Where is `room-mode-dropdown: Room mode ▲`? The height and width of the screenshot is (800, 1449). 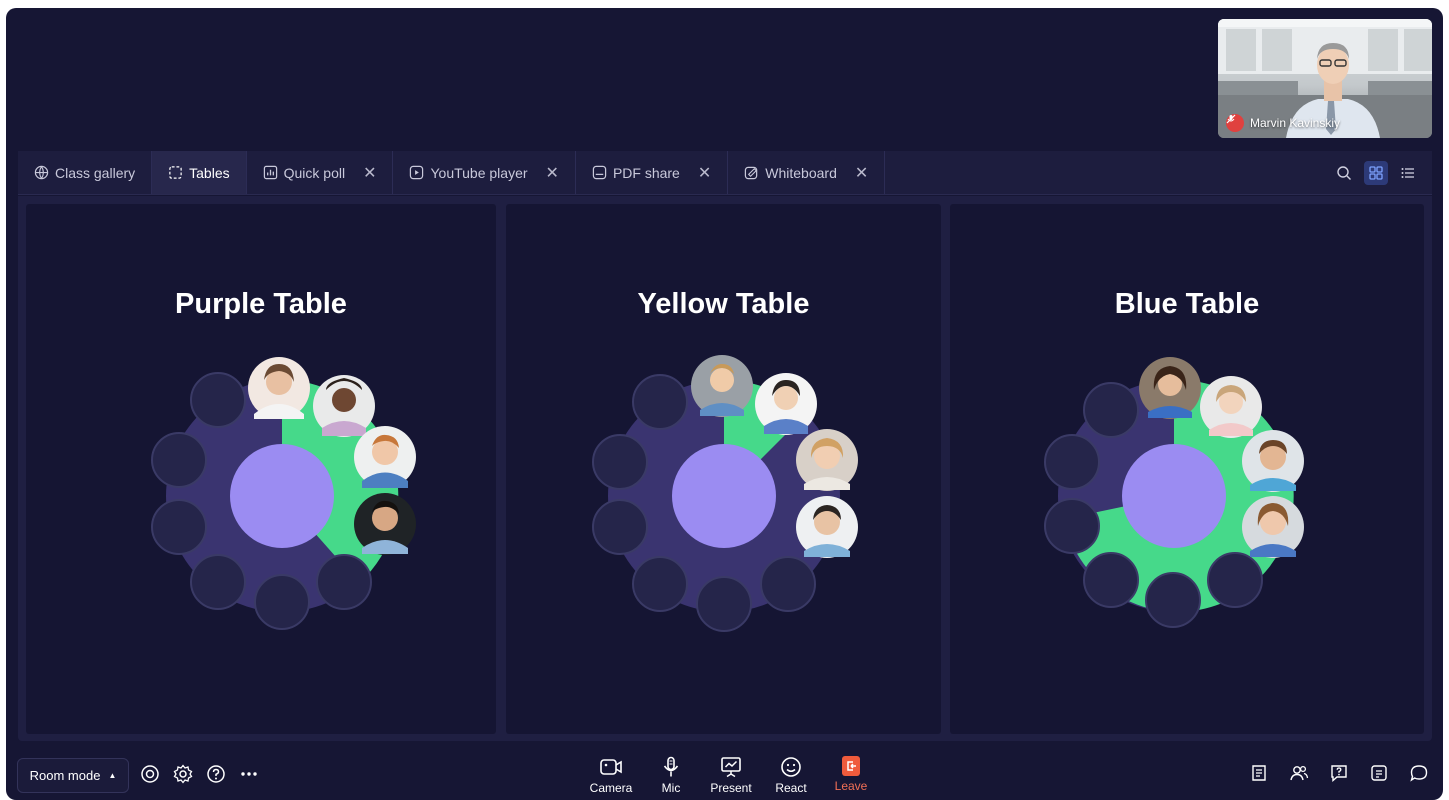 room-mode-dropdown: Room mode ▲ is located at coordinates (73, 775).